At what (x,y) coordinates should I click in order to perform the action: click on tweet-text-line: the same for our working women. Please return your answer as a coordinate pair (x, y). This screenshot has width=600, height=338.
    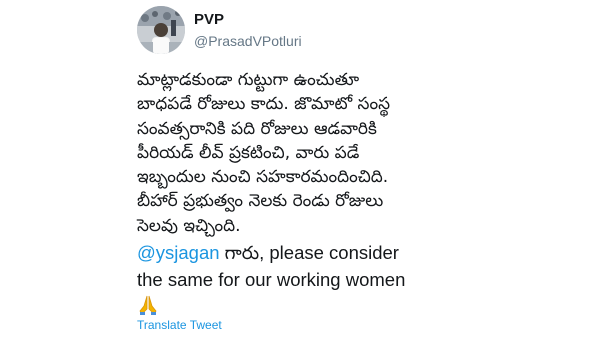
    Looking at the image, I should click on (271, 279).